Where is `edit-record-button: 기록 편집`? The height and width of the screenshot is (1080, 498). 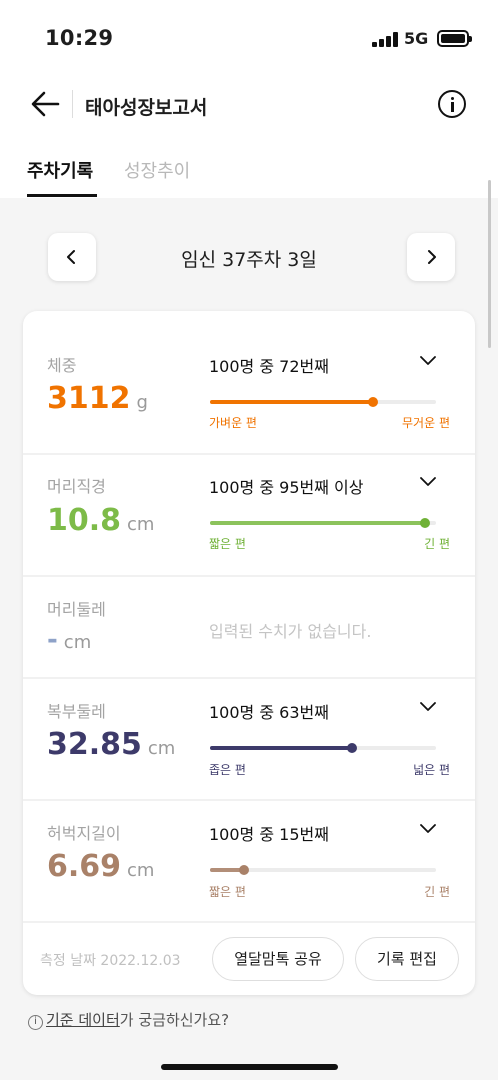
edit-record-button: 기록 편집 is located at coordinates (407, 959).